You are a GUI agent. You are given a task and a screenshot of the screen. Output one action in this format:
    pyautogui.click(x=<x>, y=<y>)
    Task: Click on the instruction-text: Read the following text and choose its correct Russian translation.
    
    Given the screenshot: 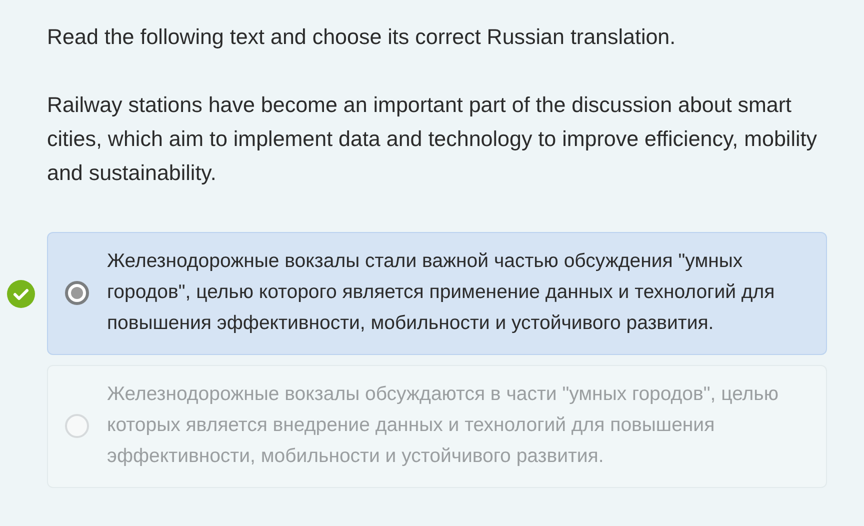 What is the action you would take?
    pyautogui.click(x=362, y=37)
    